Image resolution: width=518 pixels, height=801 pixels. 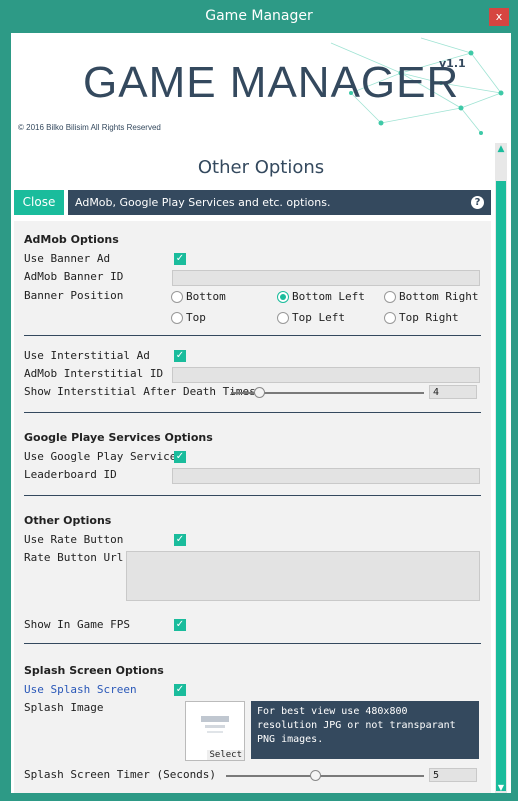 What do you see at coordinates (259, 392) in the screenshot?
I see `show-after-slider-handle` at bounding box center [259, 392].